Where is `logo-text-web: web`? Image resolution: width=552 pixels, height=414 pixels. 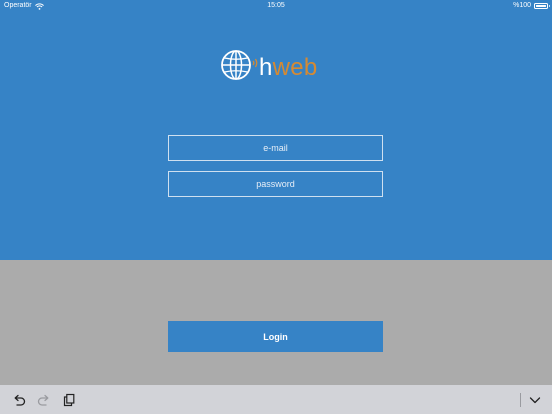 logo-text-web: web is located at coordinates (295, 67).